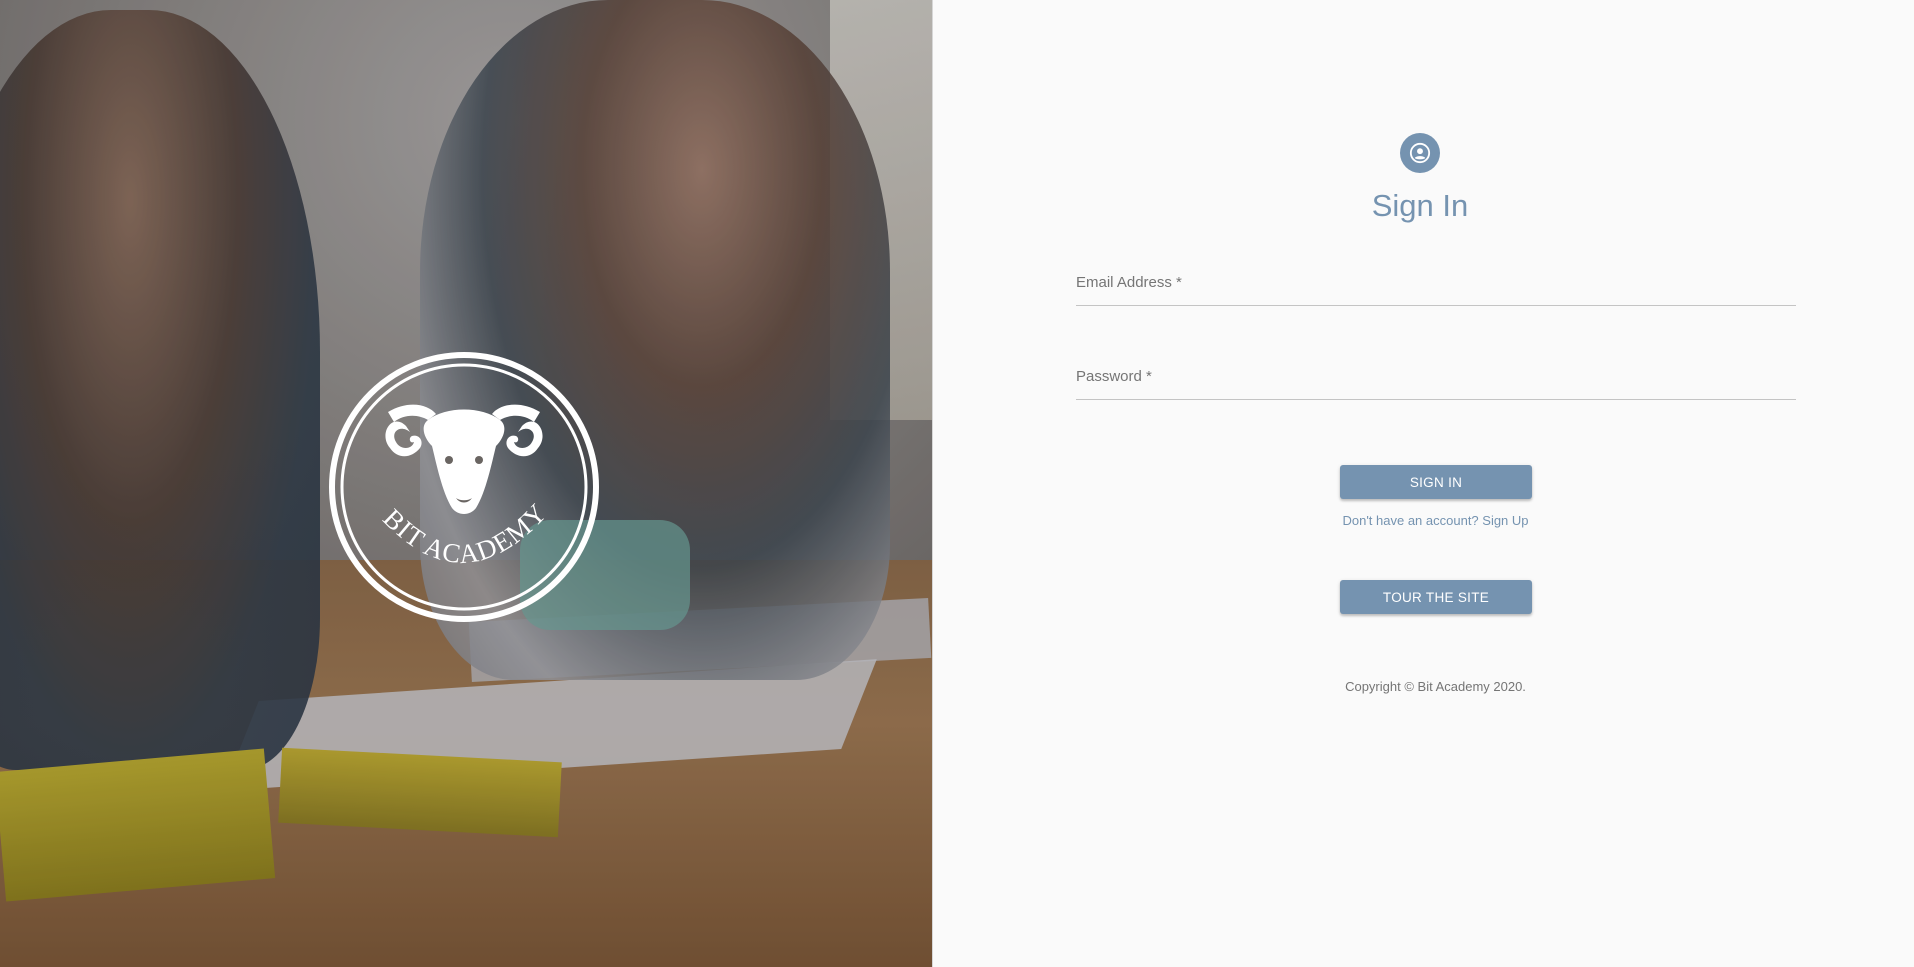 Image resolution: width=1914 pixels, height=967 pixels. What do you see at coordinates (1420, 153) in the screenshot?
I see `account-circle-icon` at bounding box center [1420, 153].